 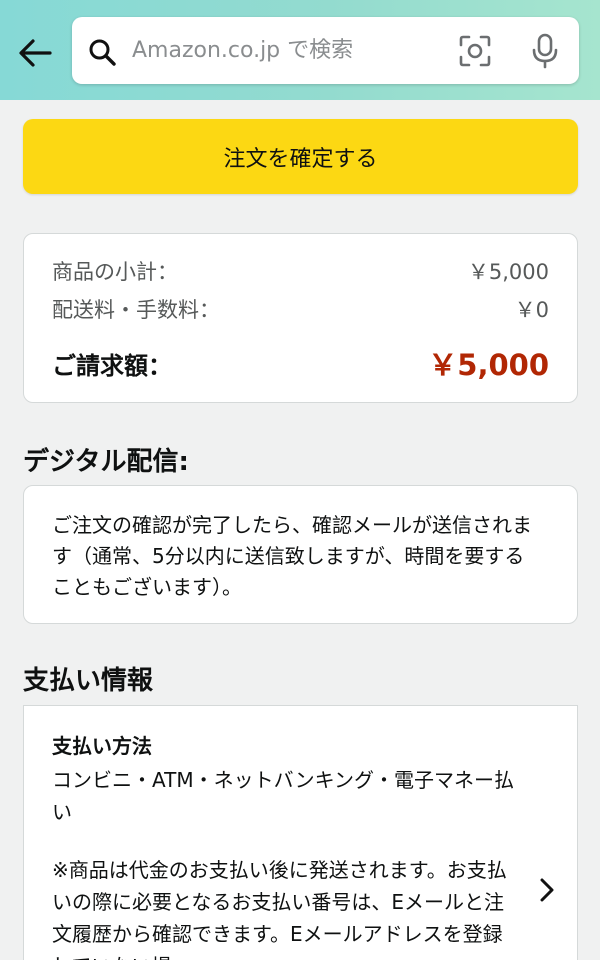 What do you see at coordinates (300, 309) in the screenshot?
I see `shipping-row: 配送料・手数料： ￥0` at bounding box center [300, 309].